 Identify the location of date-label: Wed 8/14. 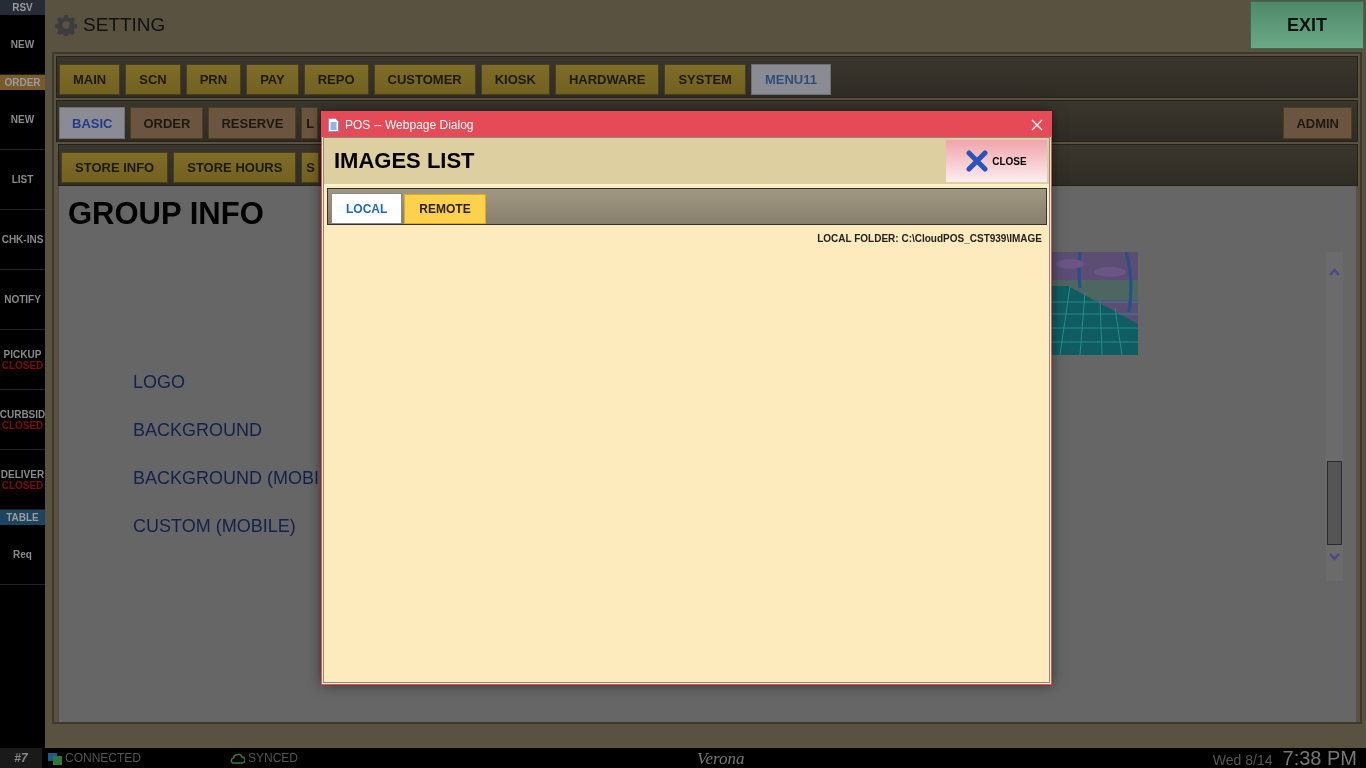
(1242, 759).